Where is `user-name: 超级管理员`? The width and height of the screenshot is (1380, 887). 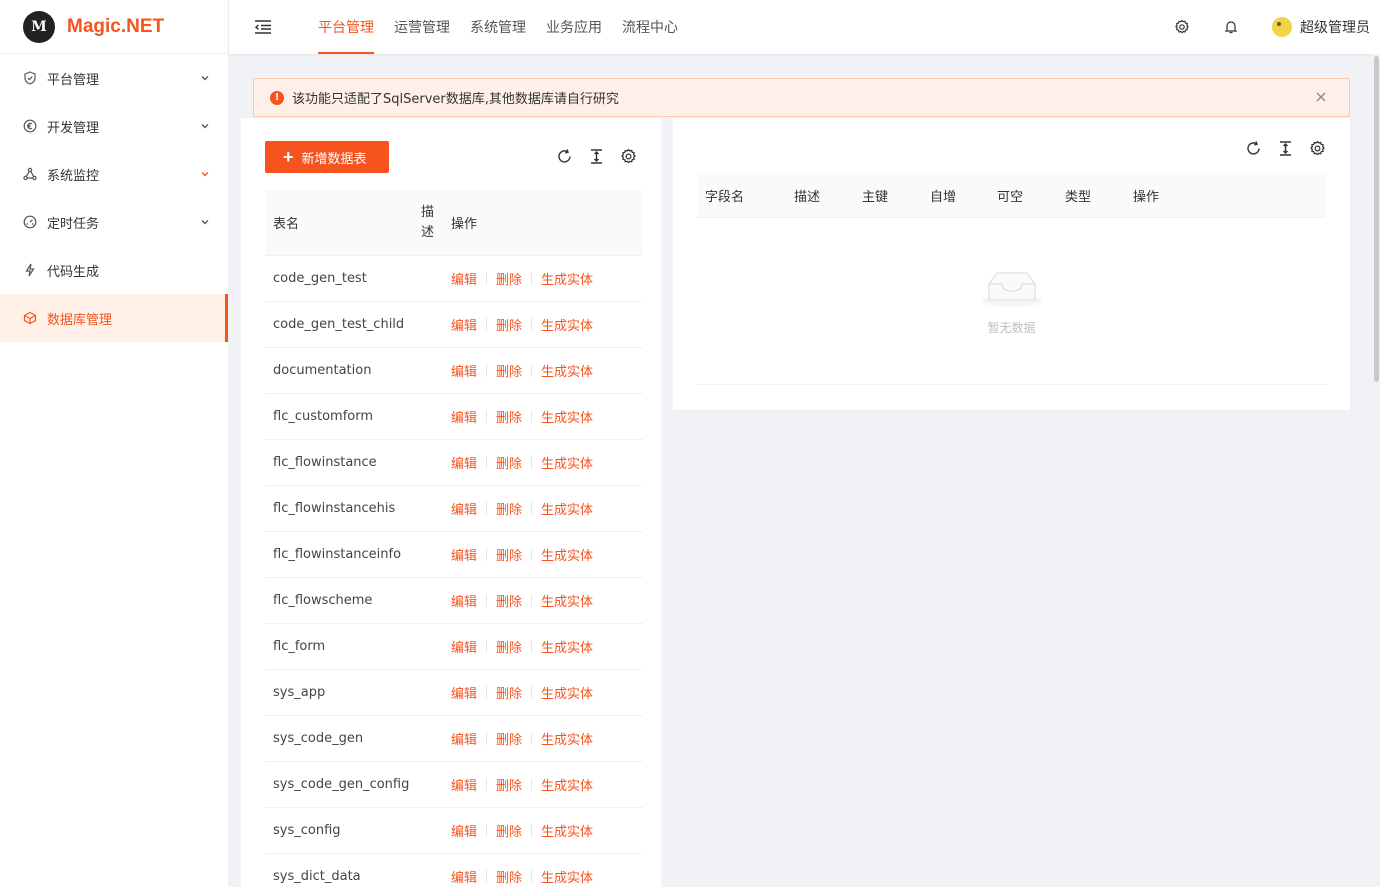 user-name: 超级管理员 is located at coordinates (1335, 27).